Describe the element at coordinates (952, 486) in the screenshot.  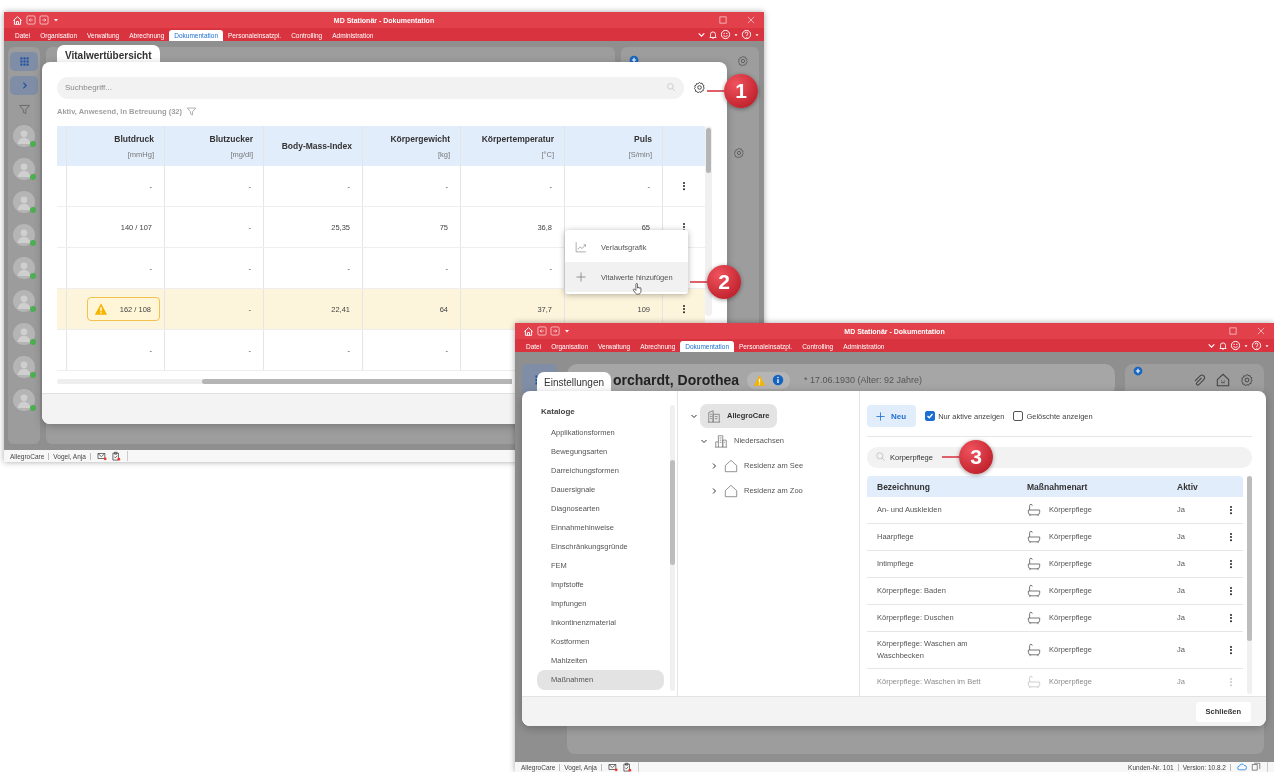
I see `column-header: Bezeichnung` at that location.